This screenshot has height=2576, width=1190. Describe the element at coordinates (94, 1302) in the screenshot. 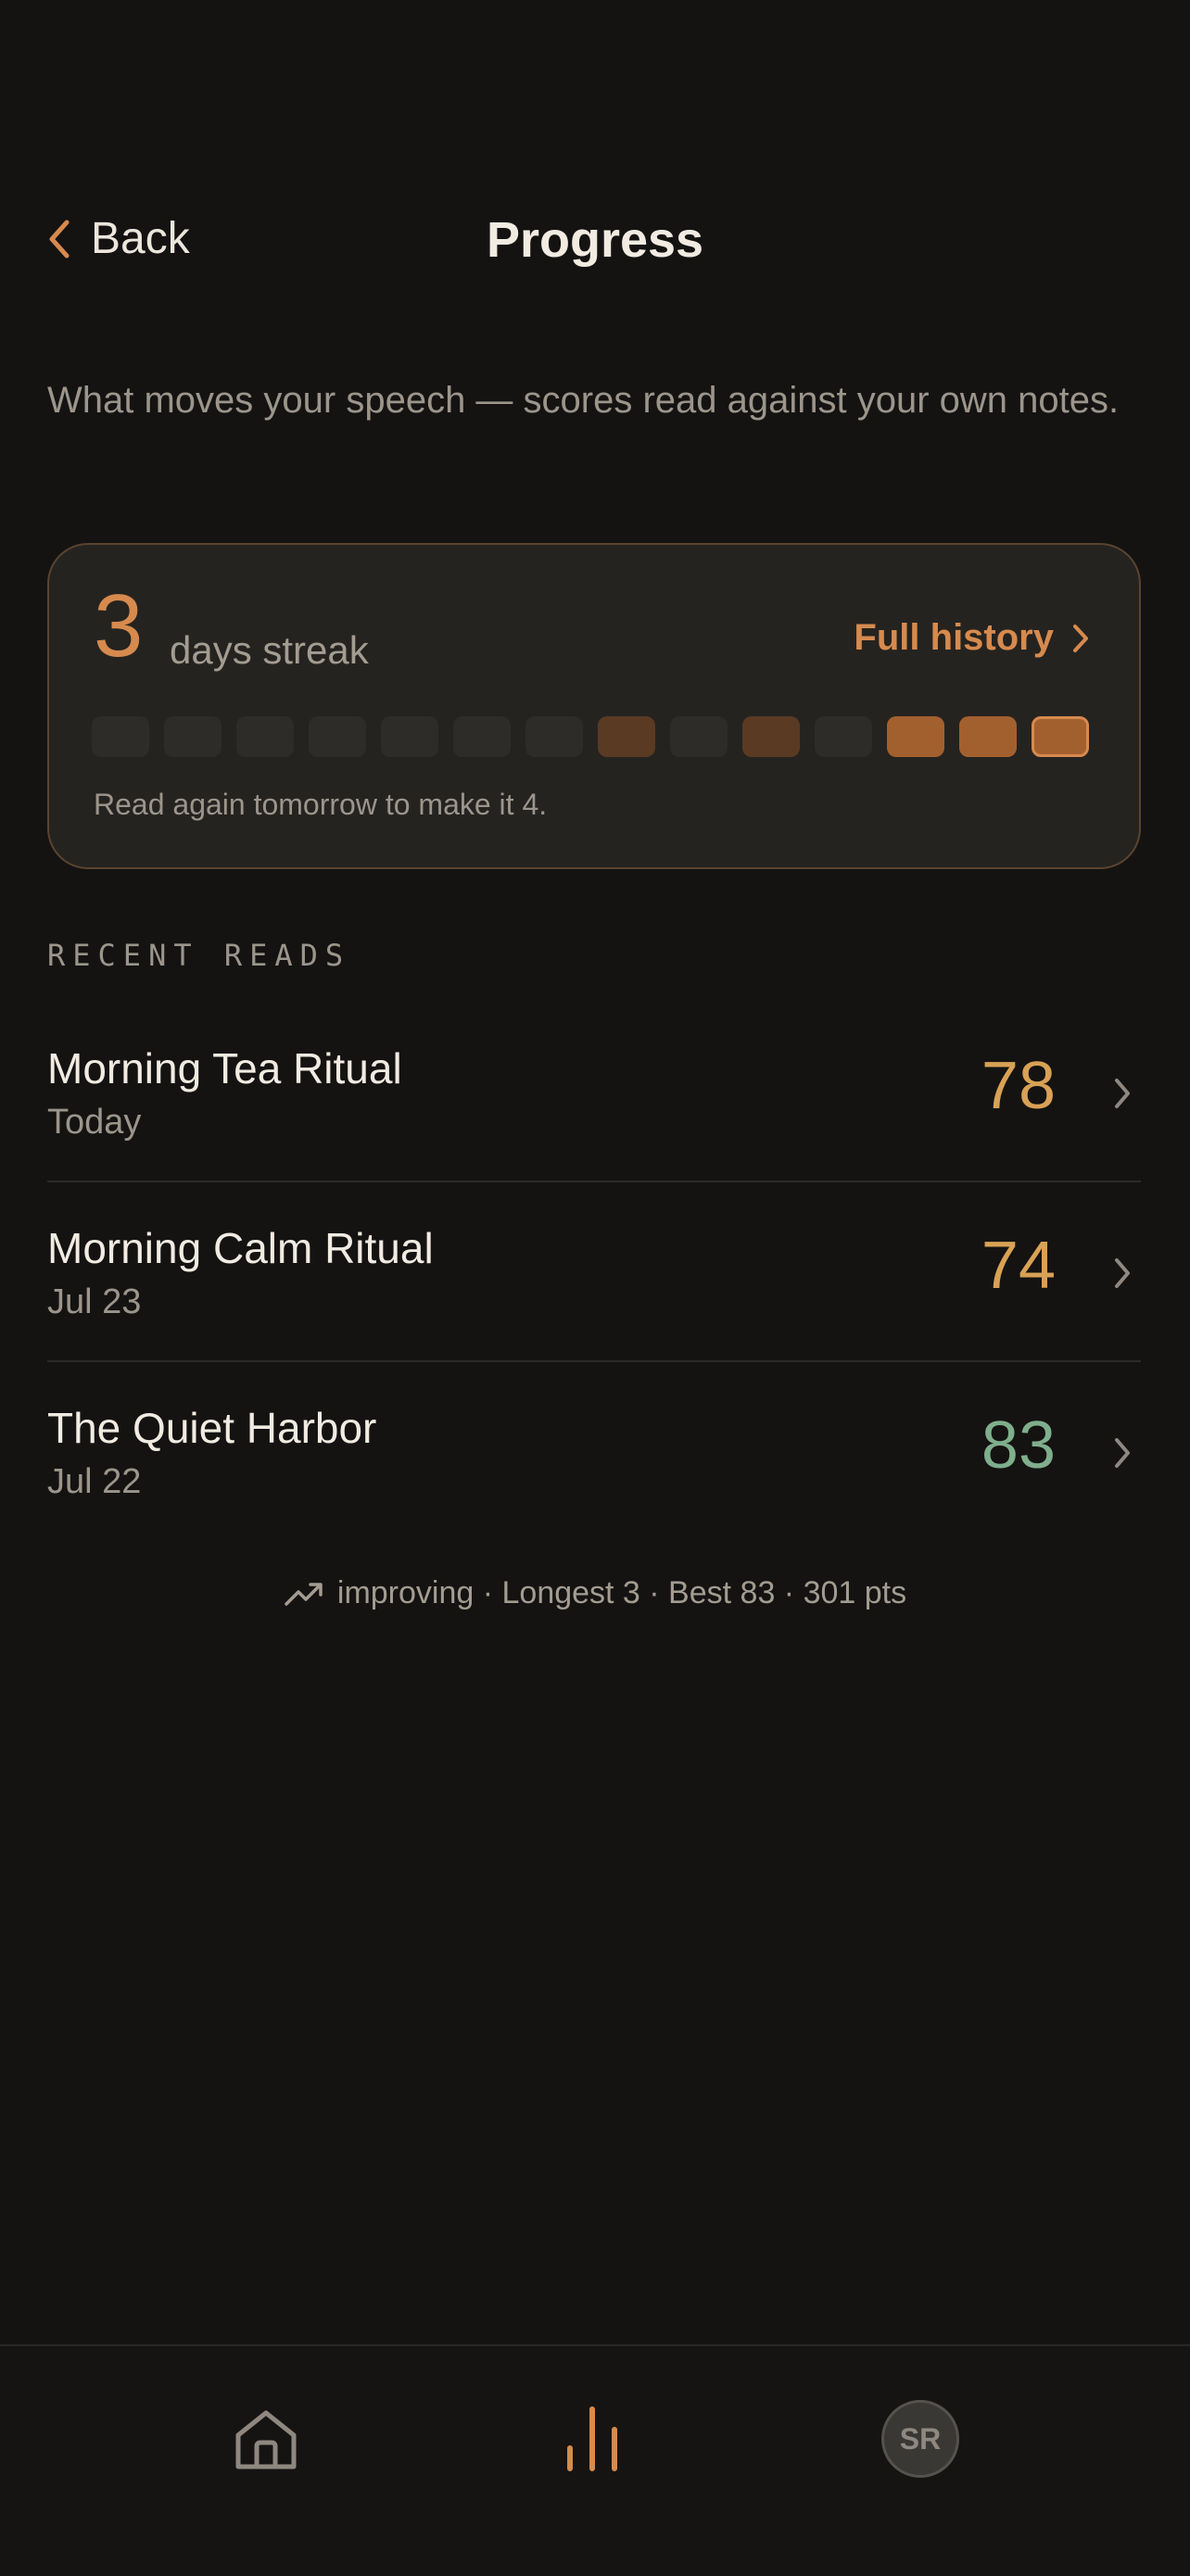

I see `read-date: Jul 23` at that location.